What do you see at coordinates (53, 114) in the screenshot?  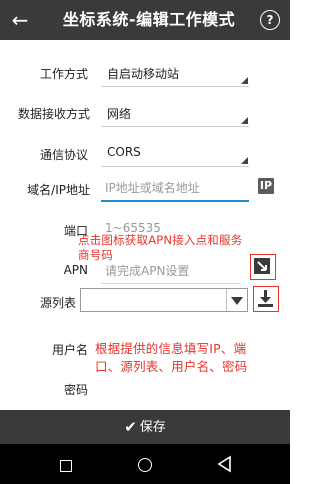 I see `data-receive-label: 数据接收方式` at bounding box center [53, 114].